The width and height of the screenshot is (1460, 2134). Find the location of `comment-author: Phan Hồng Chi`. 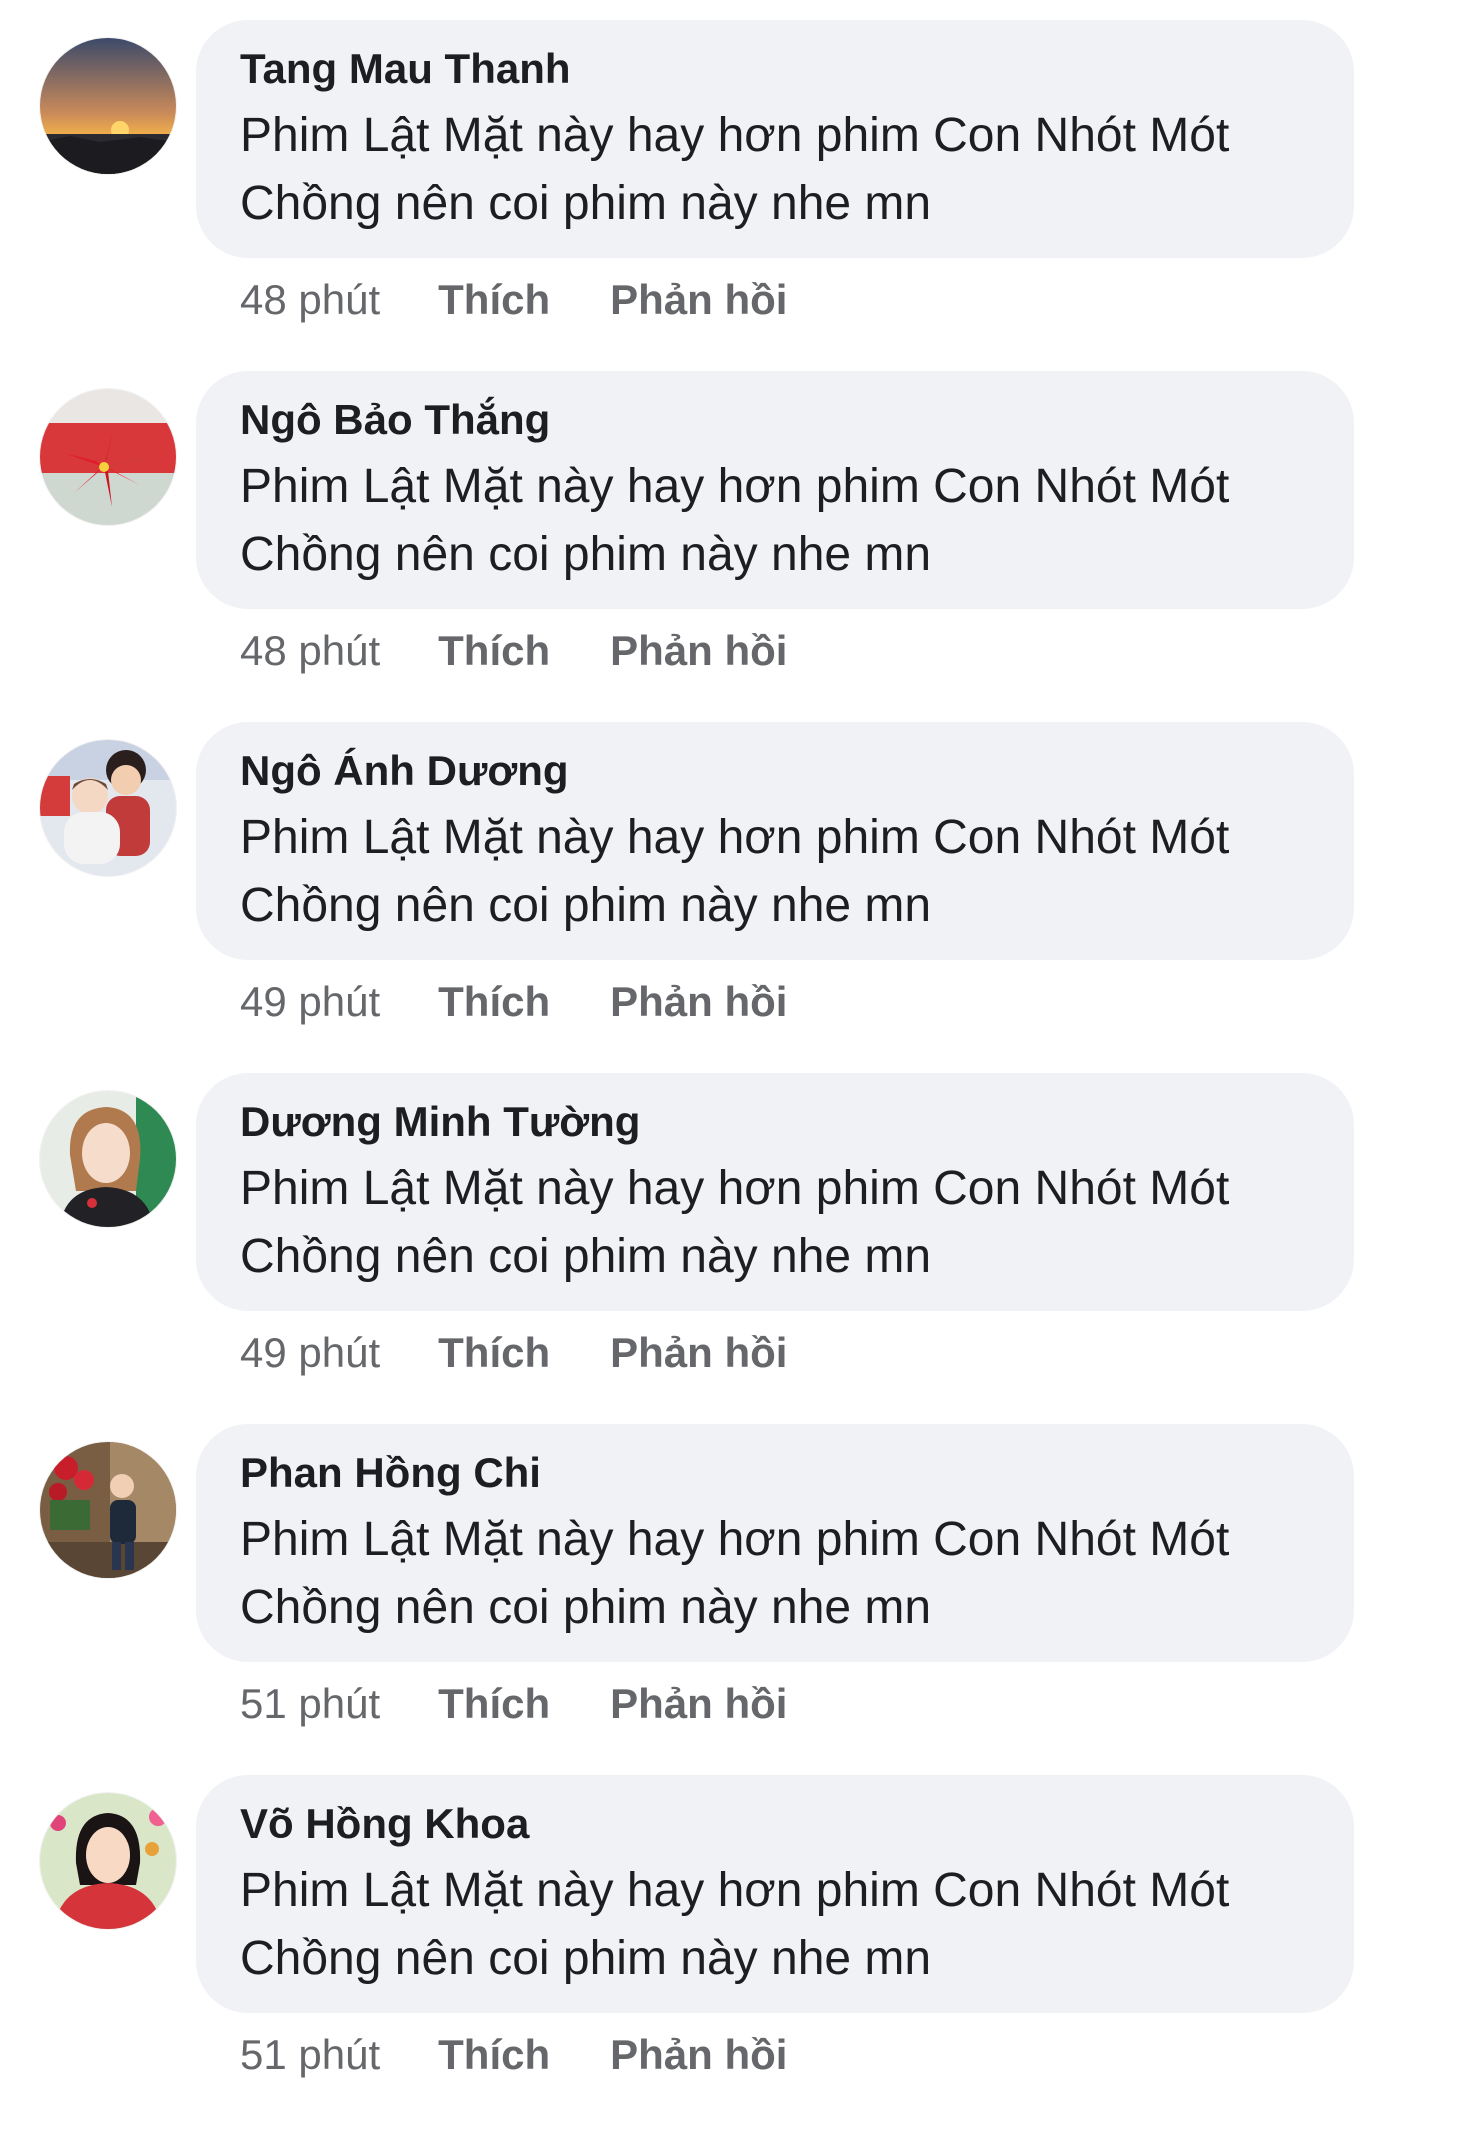

comment-author: Phan Hồng Chi is located at coordinates (776, 1473).